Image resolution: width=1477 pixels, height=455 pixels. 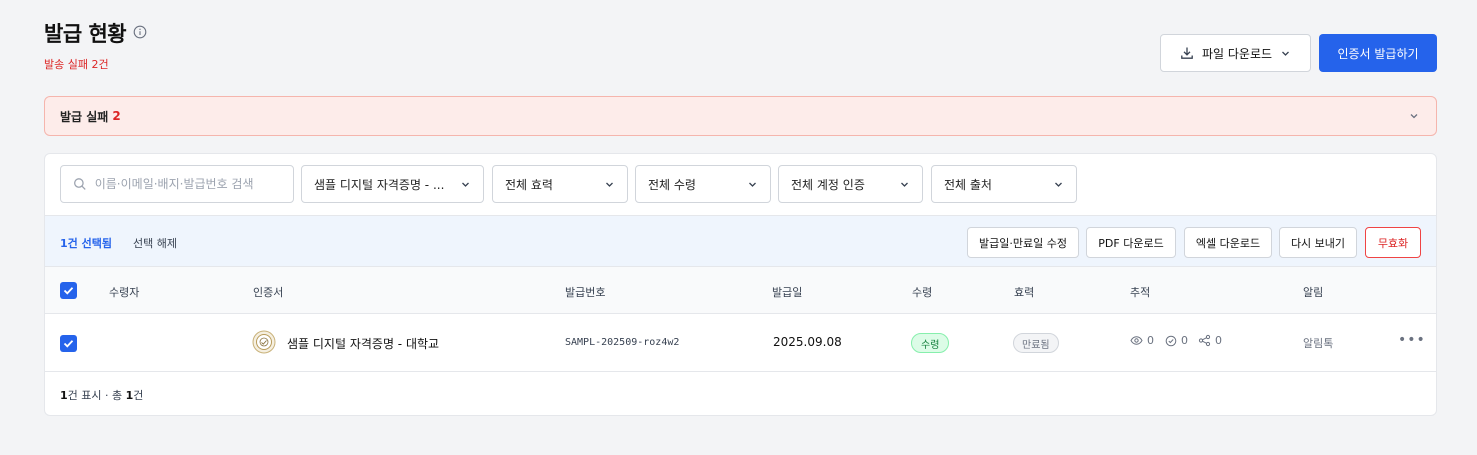 What do you see at coordinates (140, 32) in the screenshot?
I see `info-icon` at bounding box center [140, 32].